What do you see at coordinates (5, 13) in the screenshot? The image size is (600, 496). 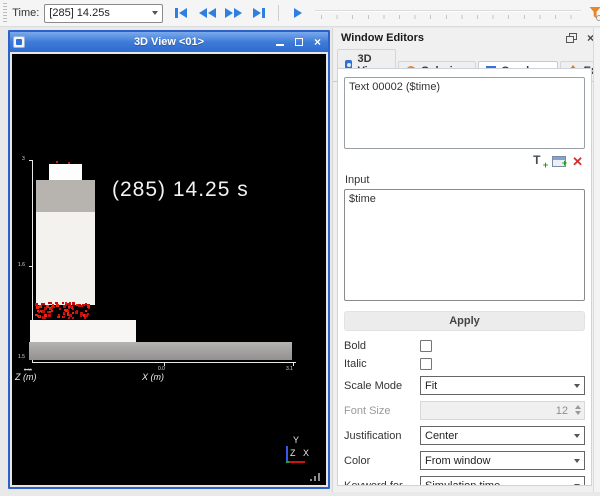 I see `toolbar-drag-handle` at bounding box center [5, 13].